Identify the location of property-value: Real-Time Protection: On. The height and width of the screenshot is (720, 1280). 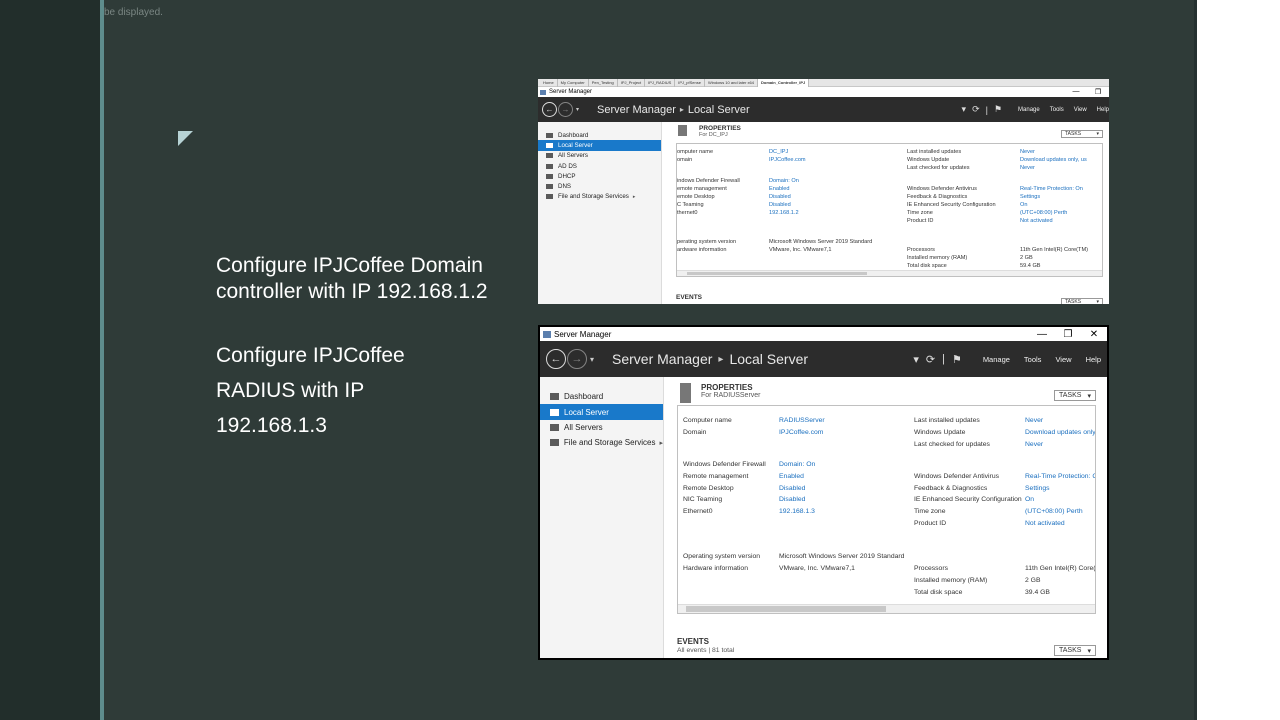
(1054, 189).